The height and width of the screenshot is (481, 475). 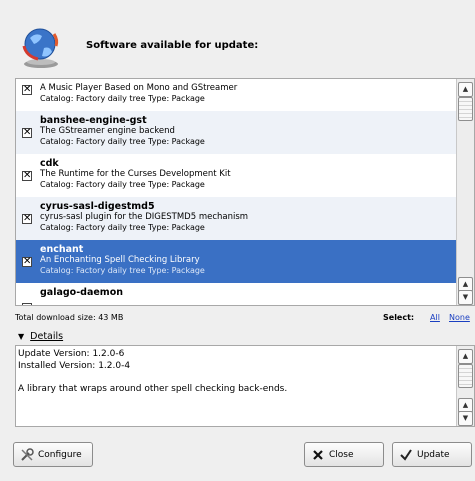 I want to click on package-name: enchant, so click(x=62, y=249).